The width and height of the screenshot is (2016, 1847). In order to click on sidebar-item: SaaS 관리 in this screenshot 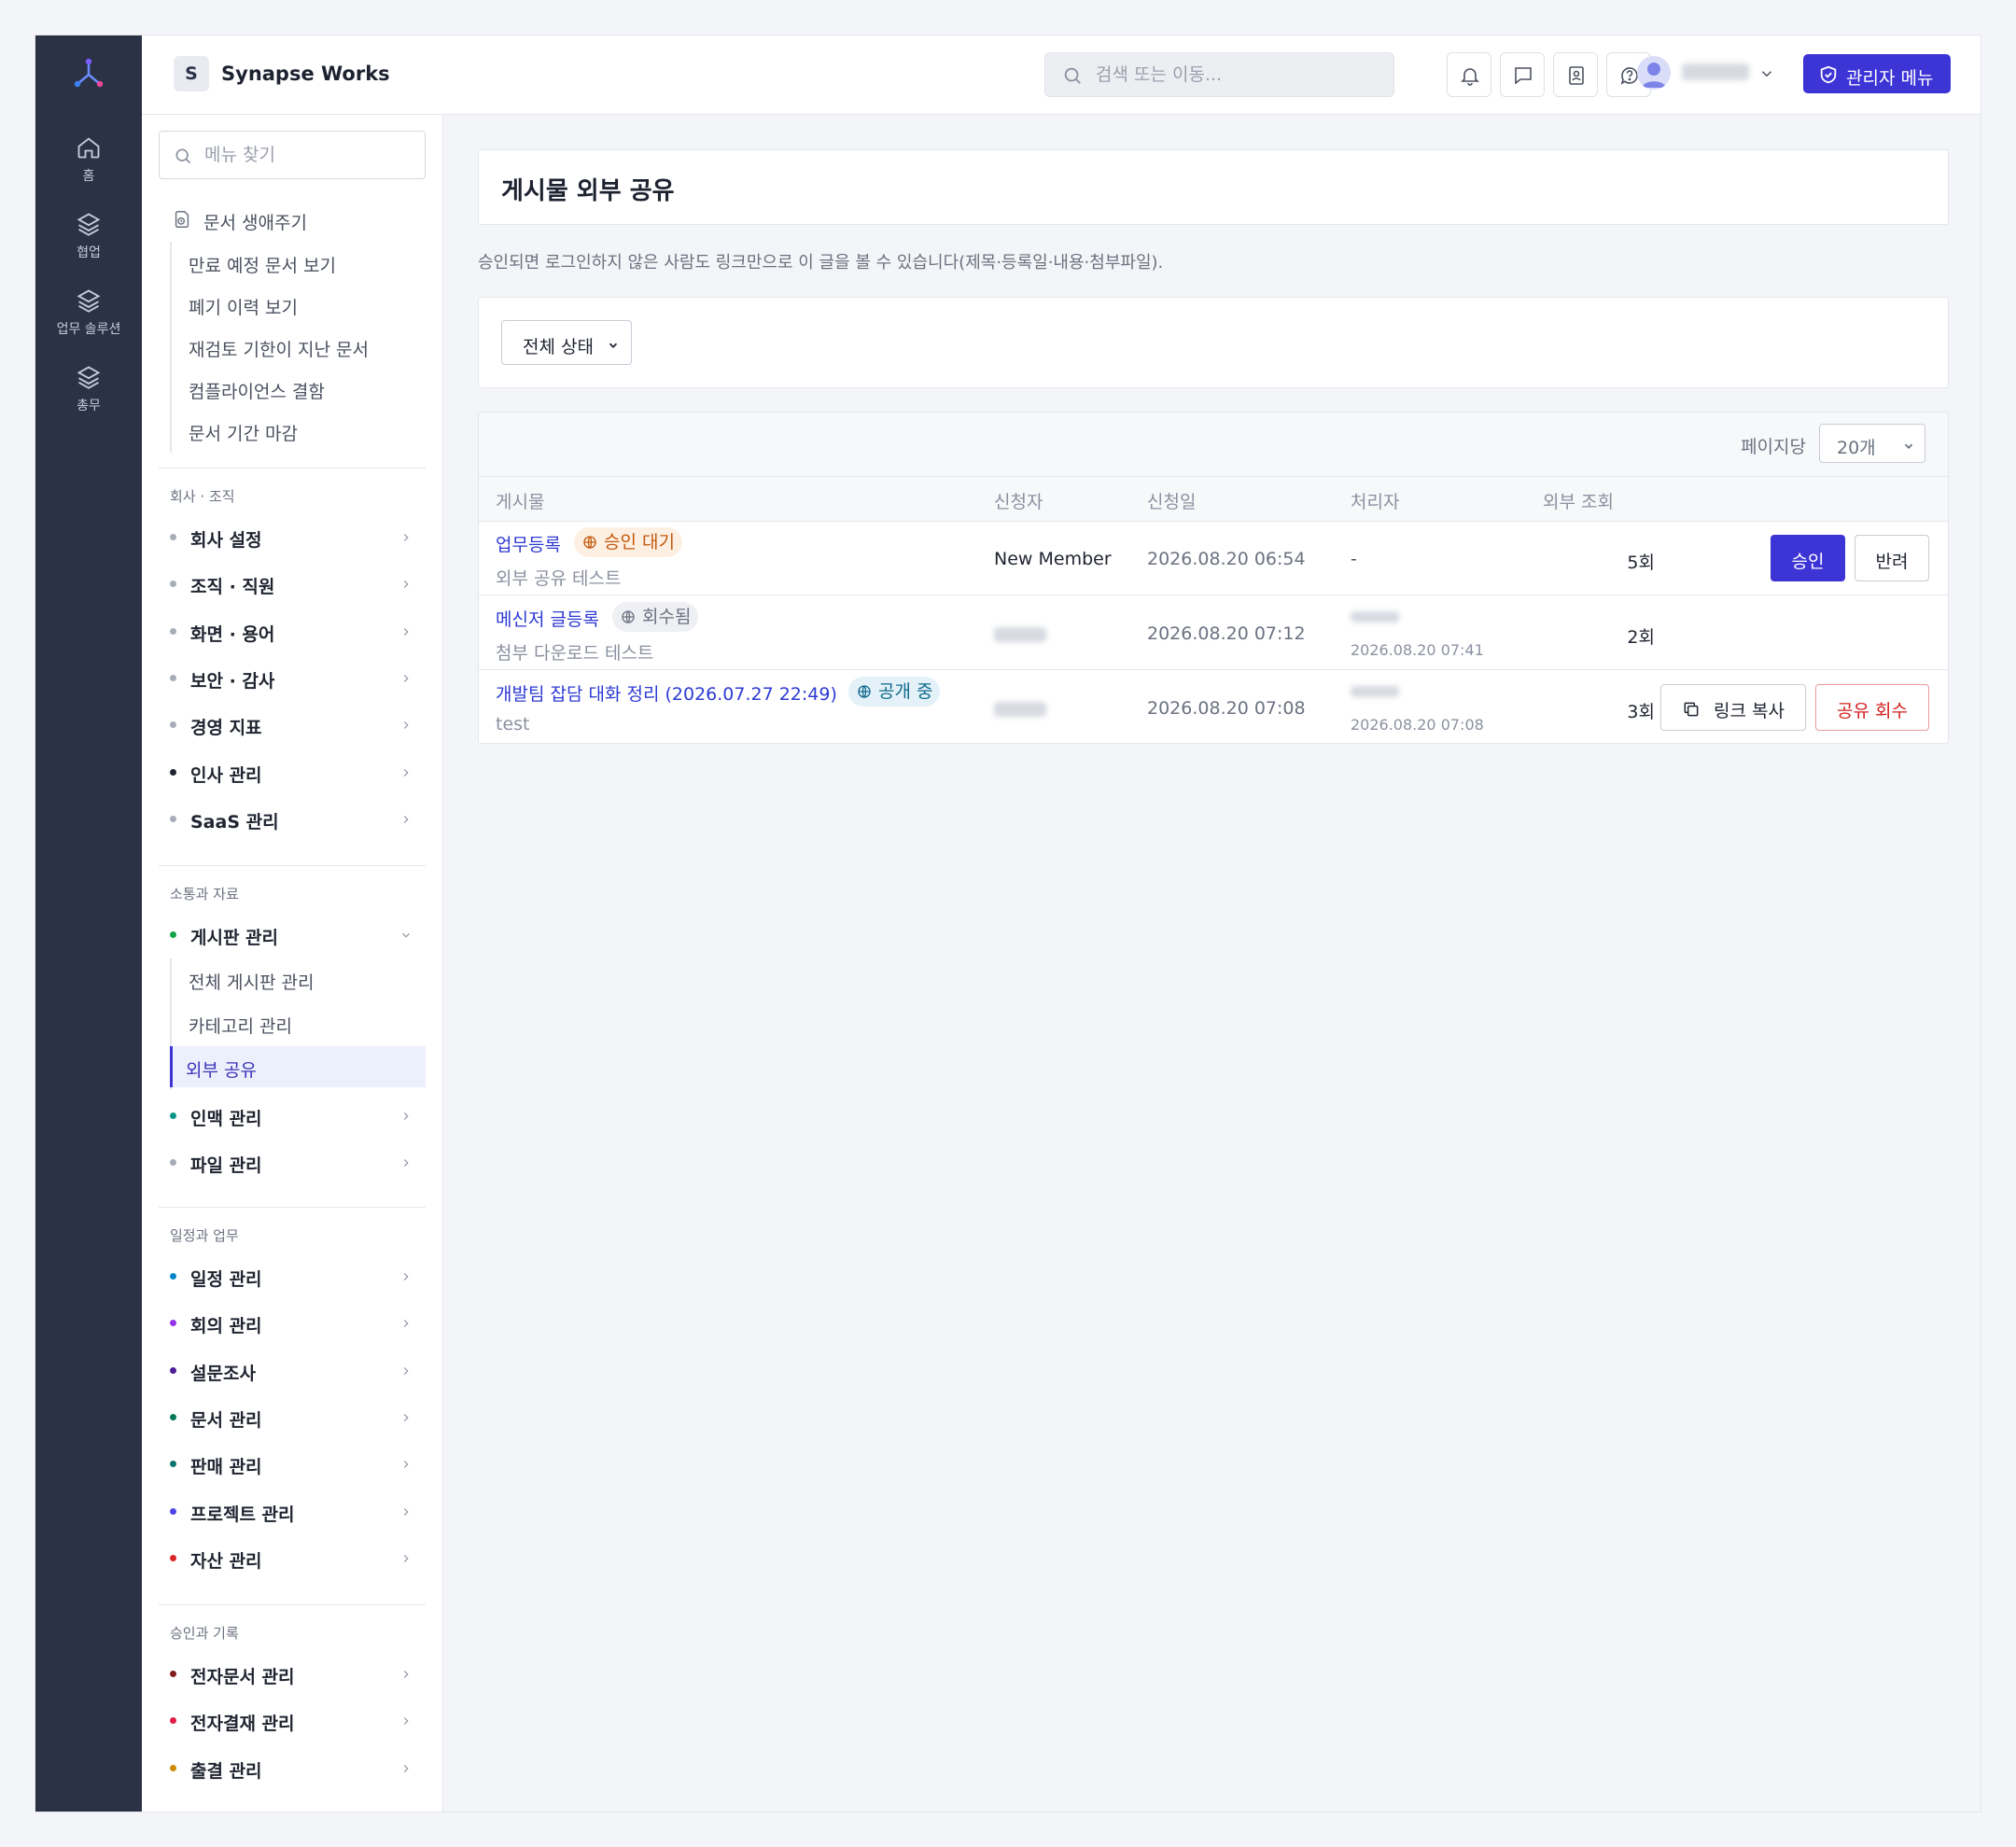, I will do `click(292, 819)`.